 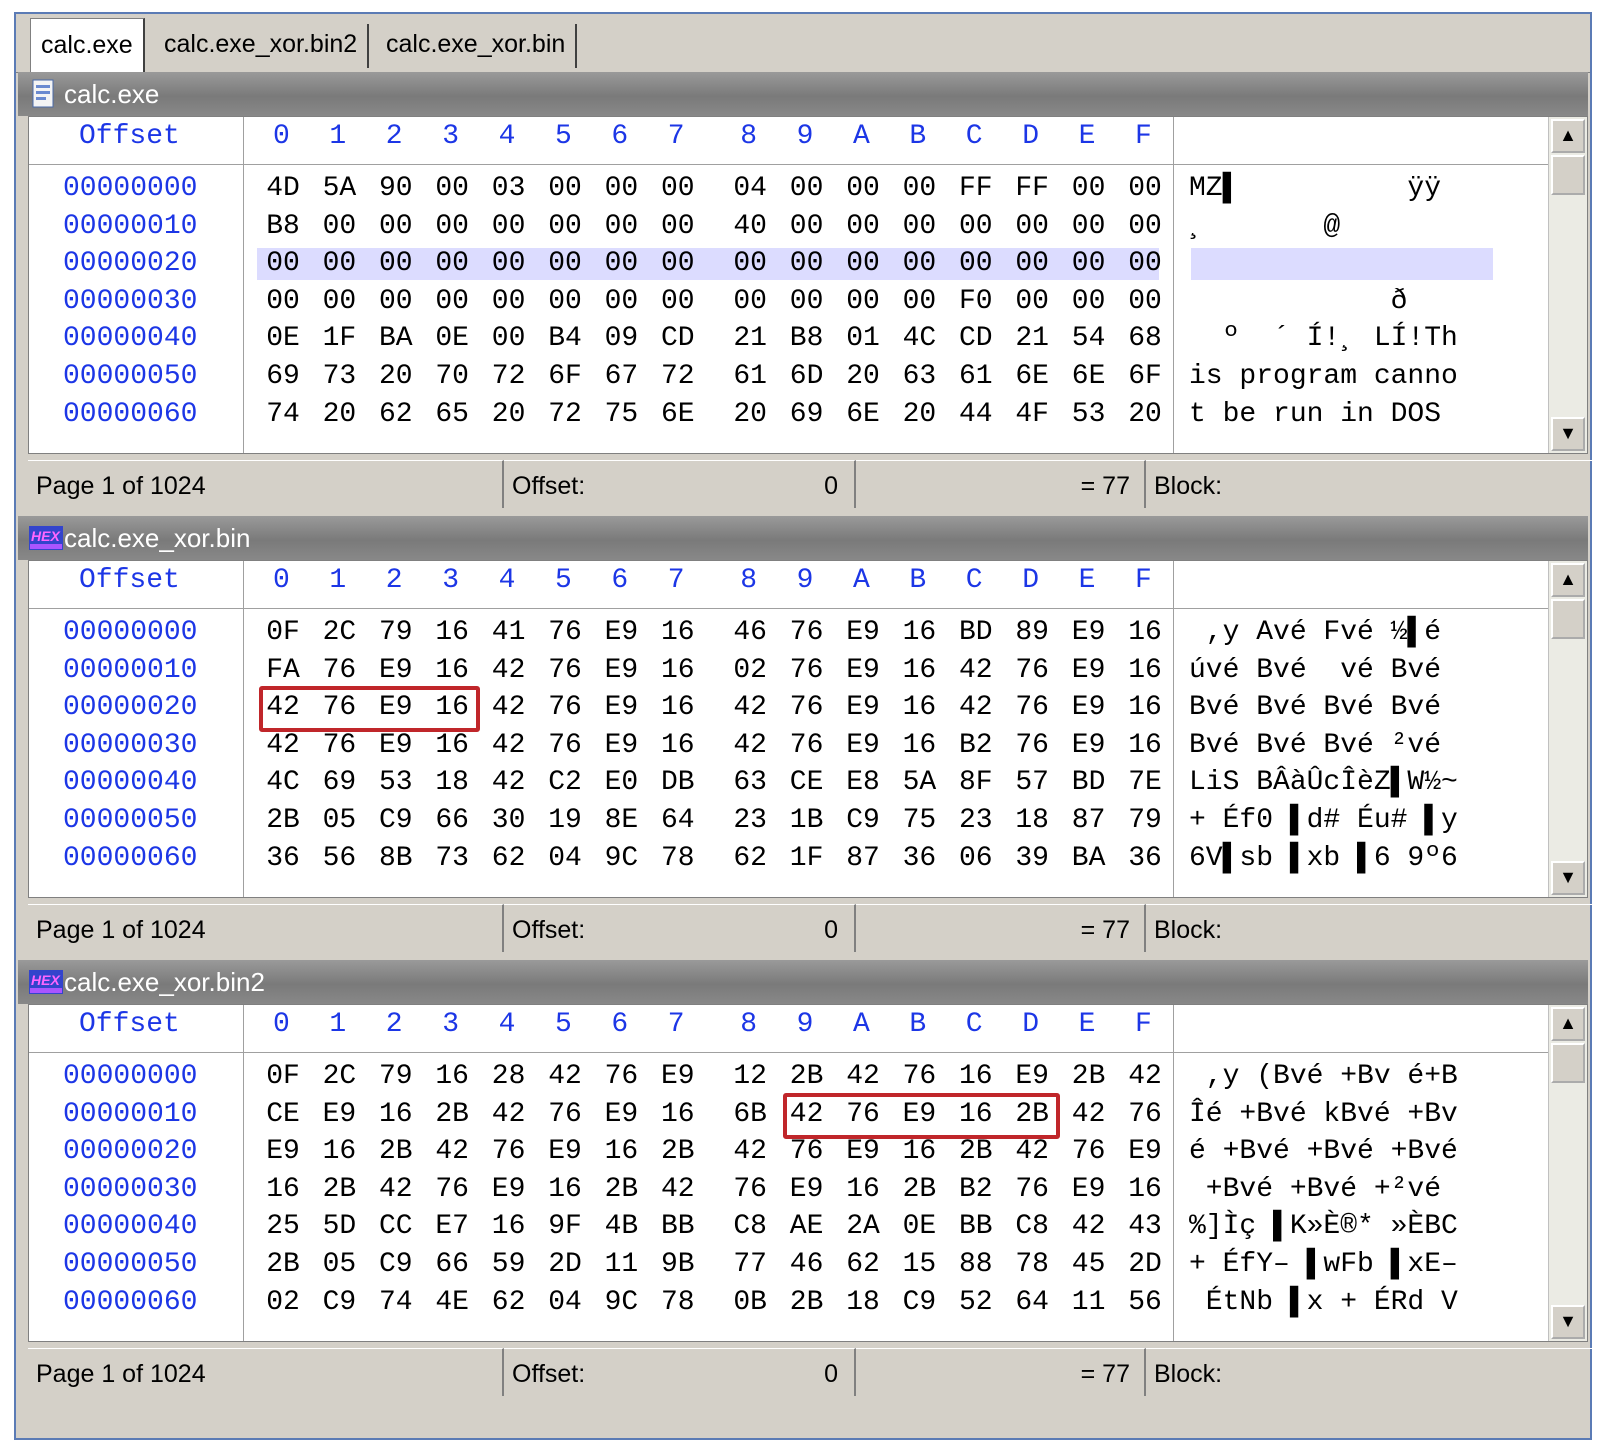 What do you see at coordinates (1089, 1264) in the screenshot?
I see `hex-byte: 45` at bounding box center [1089, 1264].